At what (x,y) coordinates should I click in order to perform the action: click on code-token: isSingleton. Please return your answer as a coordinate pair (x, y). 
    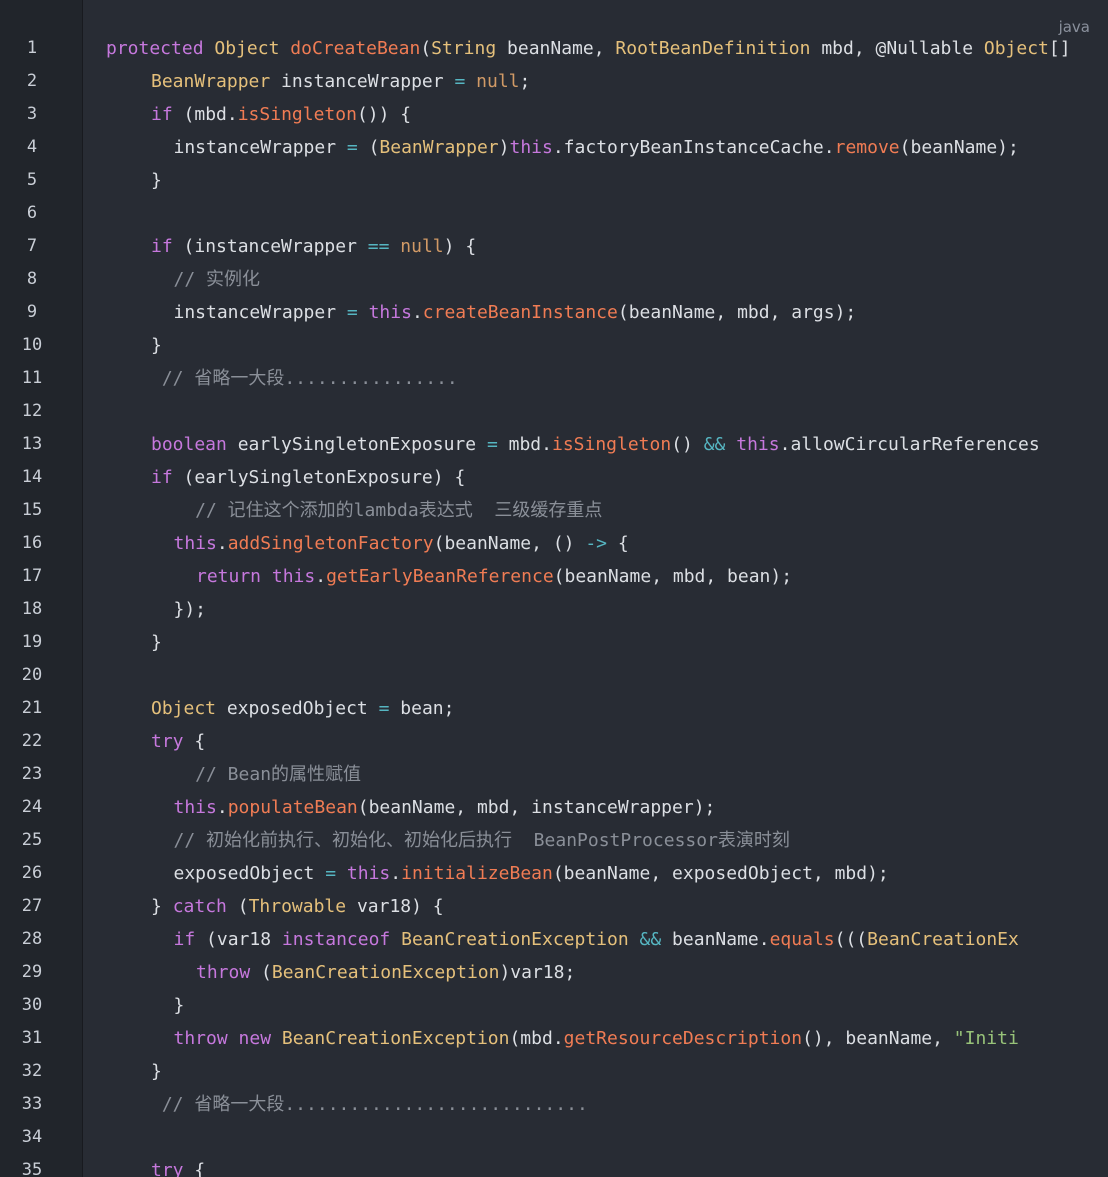
    Looking at the image, I should click on (297, 114).